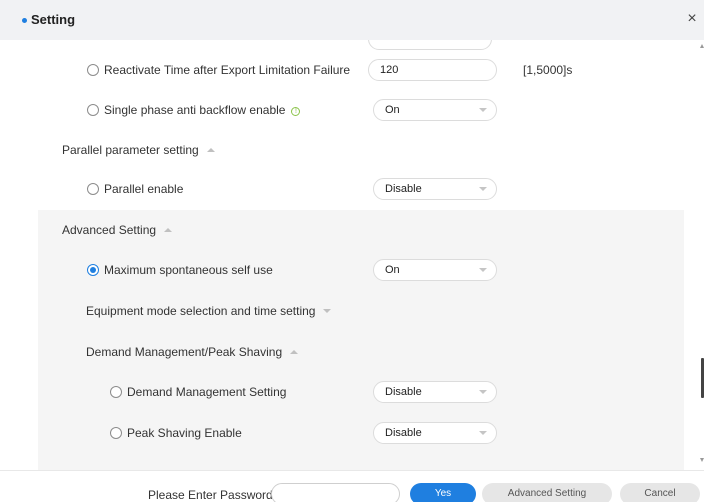 The width and height of the screenshot is (704, 502). I want to click on reactivate-range: [1,5000]s, so click(548, 70).